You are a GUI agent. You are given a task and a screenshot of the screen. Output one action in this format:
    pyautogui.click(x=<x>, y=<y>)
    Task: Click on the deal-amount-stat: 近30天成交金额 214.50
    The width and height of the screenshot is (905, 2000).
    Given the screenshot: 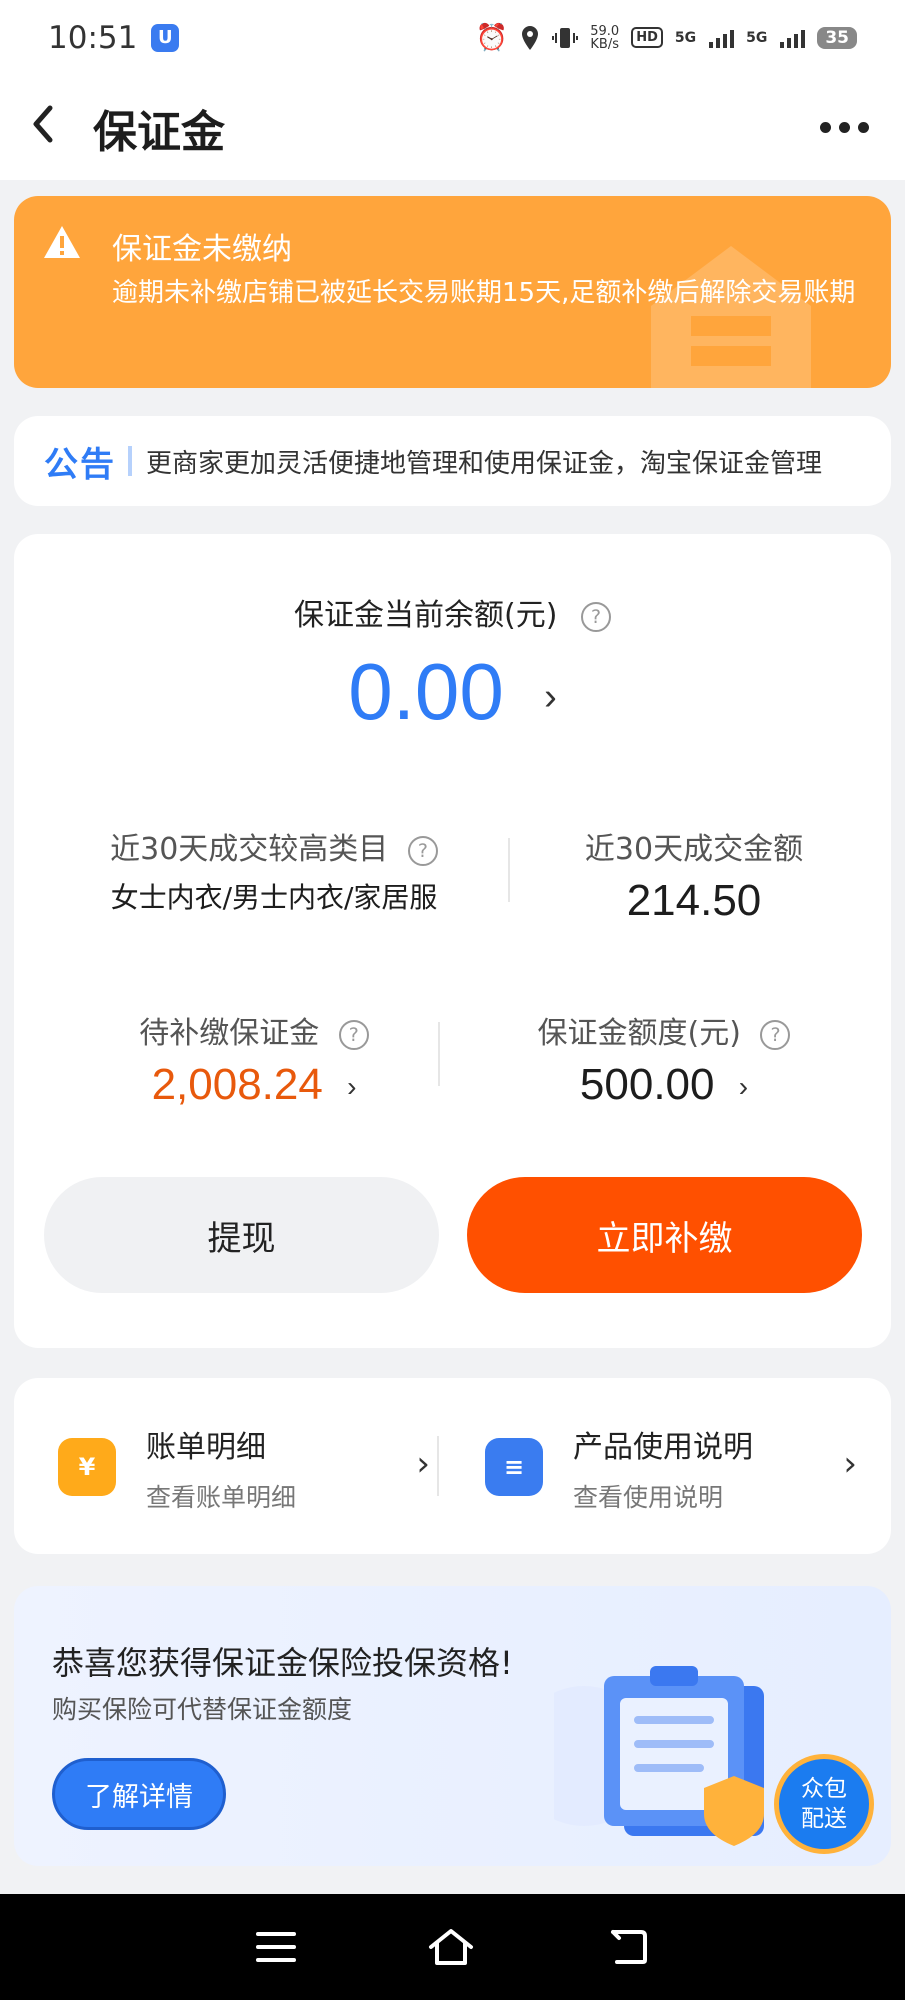 What is the action you would take?
    pyautogui.click(x=694, y=875)
    